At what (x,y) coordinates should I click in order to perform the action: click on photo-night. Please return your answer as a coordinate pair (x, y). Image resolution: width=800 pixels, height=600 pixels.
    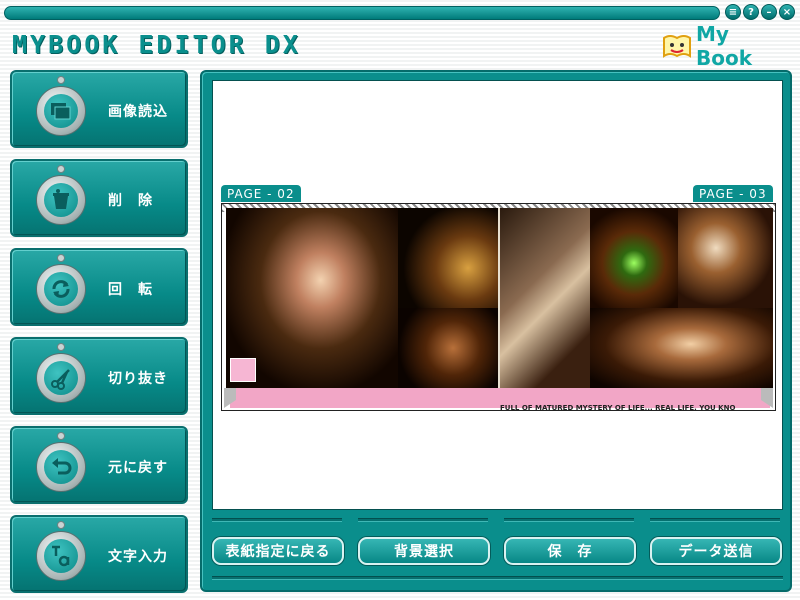
    Looking at the image, I should click on (725, 258).